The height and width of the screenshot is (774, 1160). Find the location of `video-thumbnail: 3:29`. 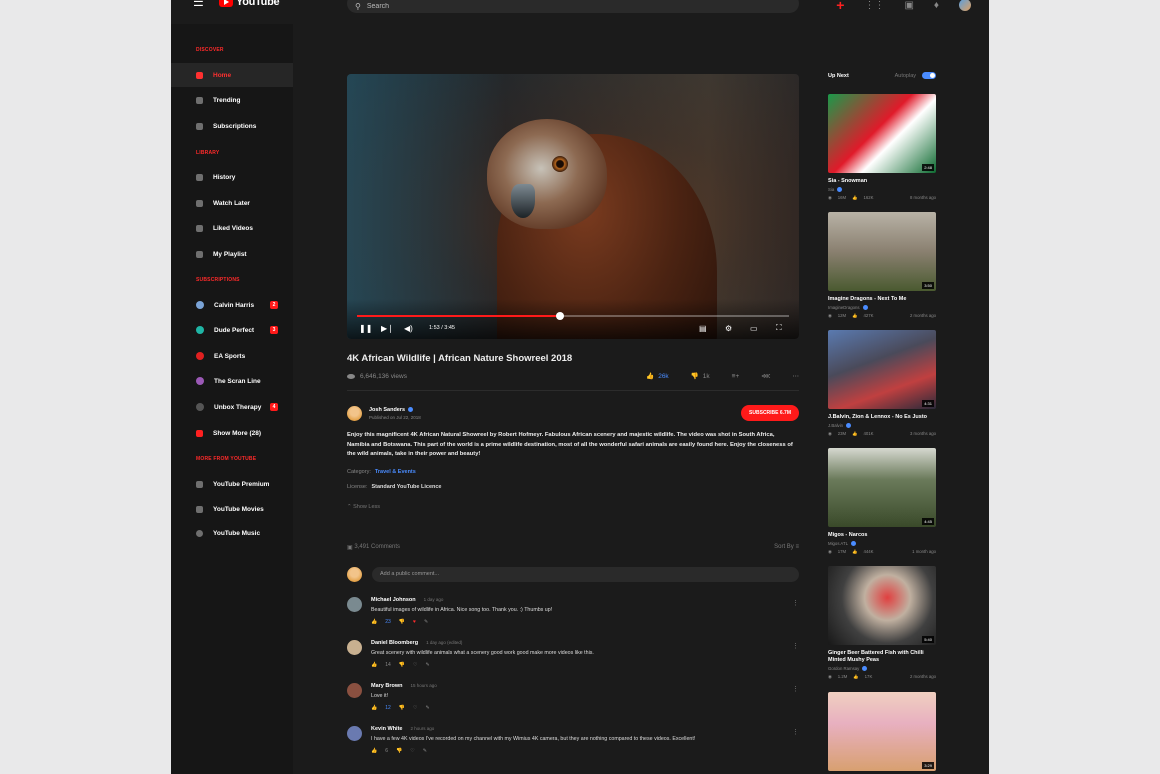

video-thumbnail: 3:29 is located at coordinates (882, 731).